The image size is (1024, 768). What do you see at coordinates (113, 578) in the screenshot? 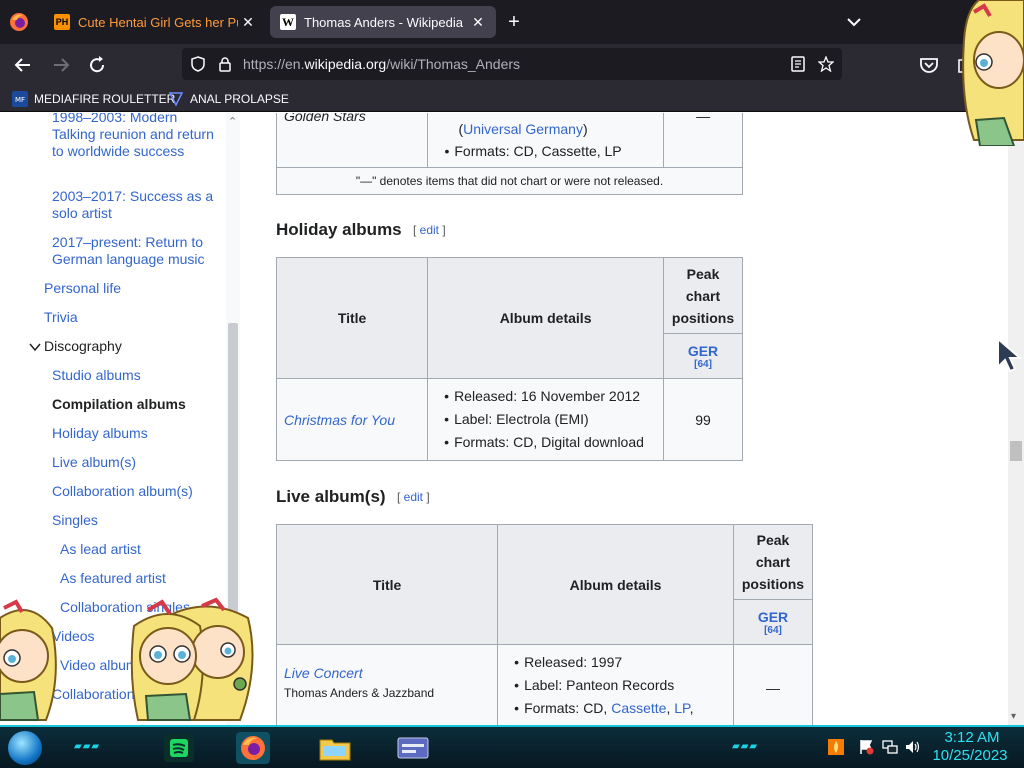
I see `toc-item: As featured artist` at bounding box center [113, 578].